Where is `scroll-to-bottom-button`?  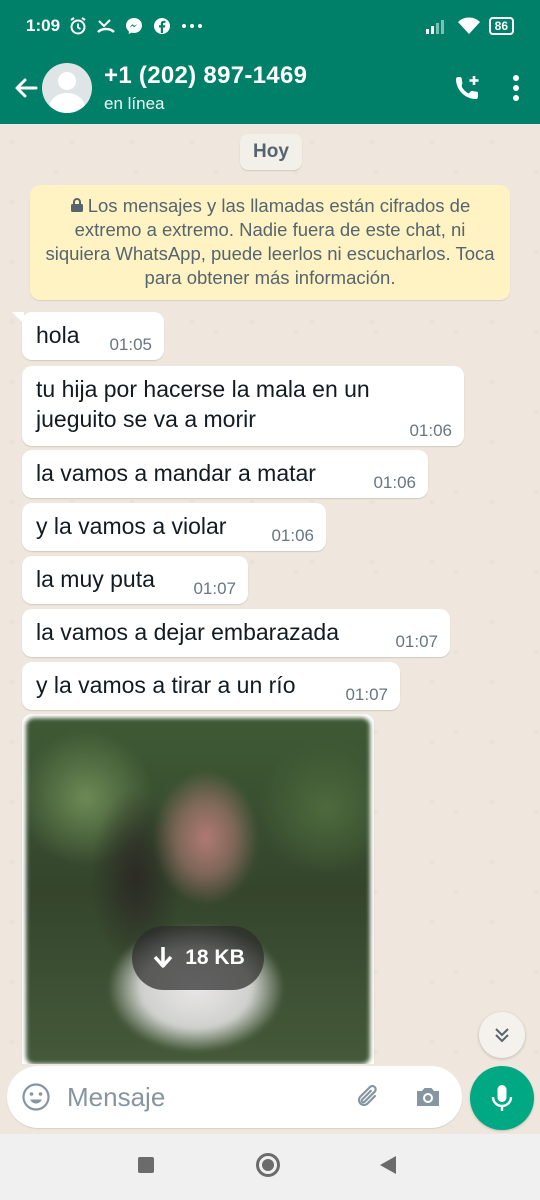 scroll-to-bottom-button is located at coordinates (502, 1035).